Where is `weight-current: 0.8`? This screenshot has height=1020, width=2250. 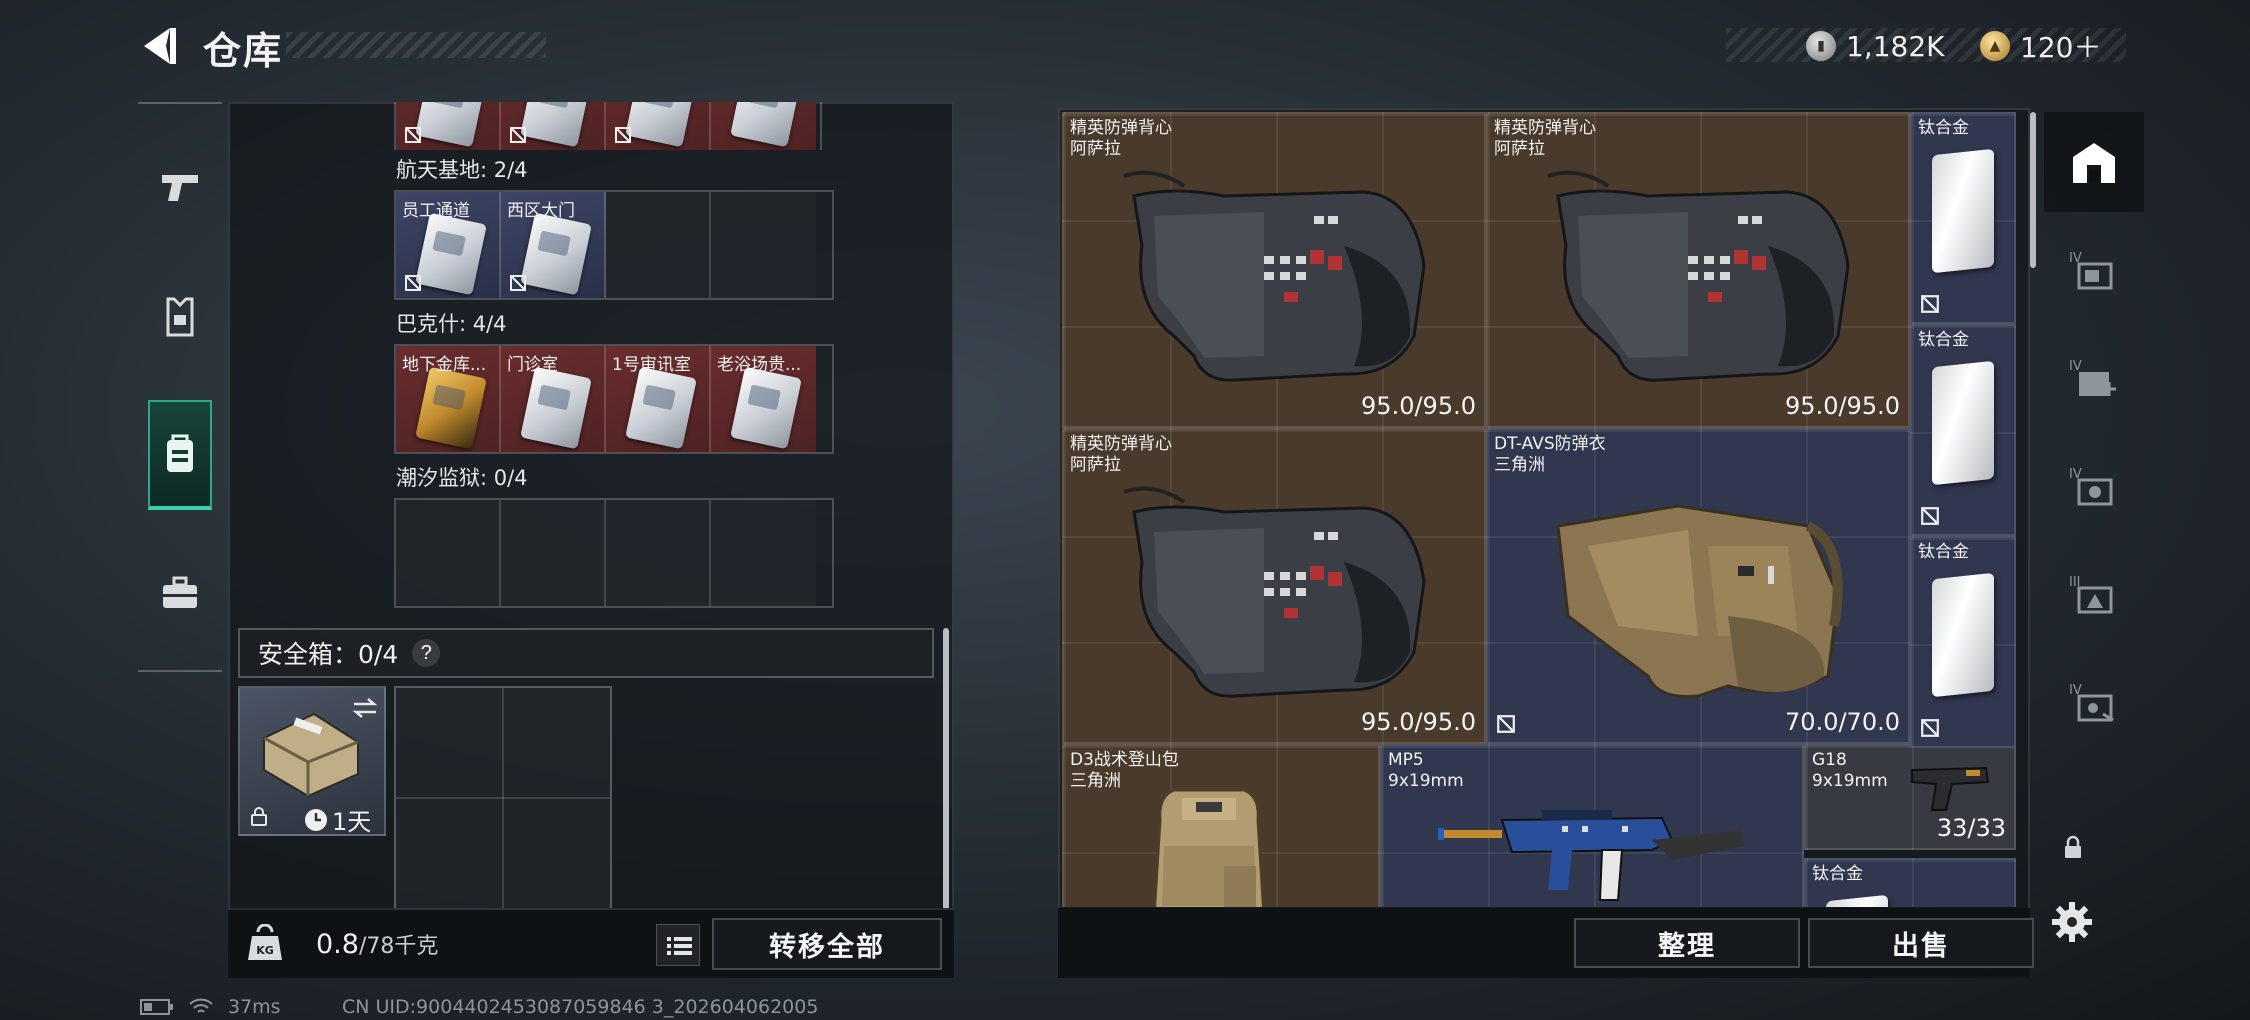 weight-current: 0.8 is located at coordinates (337, 944).